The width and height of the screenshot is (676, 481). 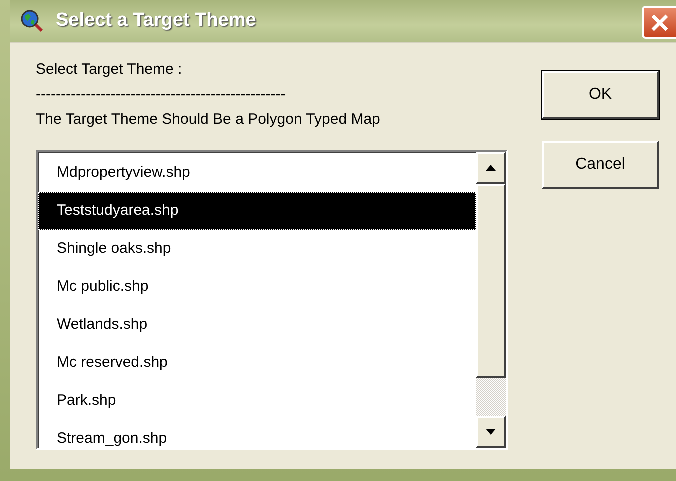 I want to click on list-item: Mc reserved.shp, so click(x=257, y=363).